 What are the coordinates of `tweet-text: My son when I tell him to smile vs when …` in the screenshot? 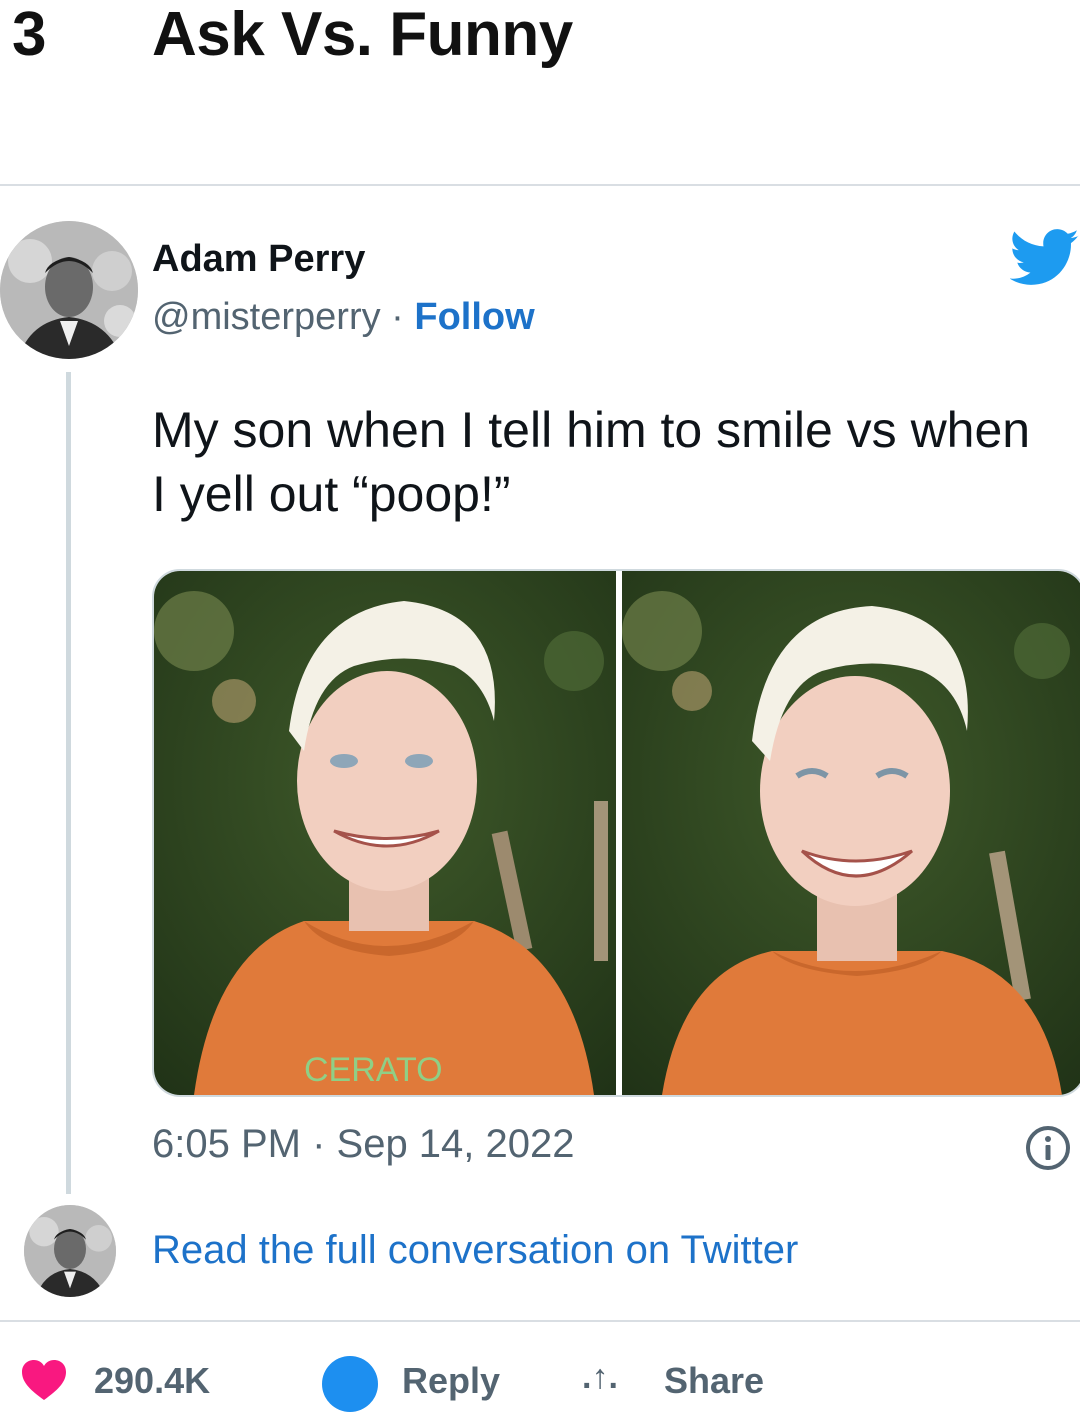 It's located at (591, 462).